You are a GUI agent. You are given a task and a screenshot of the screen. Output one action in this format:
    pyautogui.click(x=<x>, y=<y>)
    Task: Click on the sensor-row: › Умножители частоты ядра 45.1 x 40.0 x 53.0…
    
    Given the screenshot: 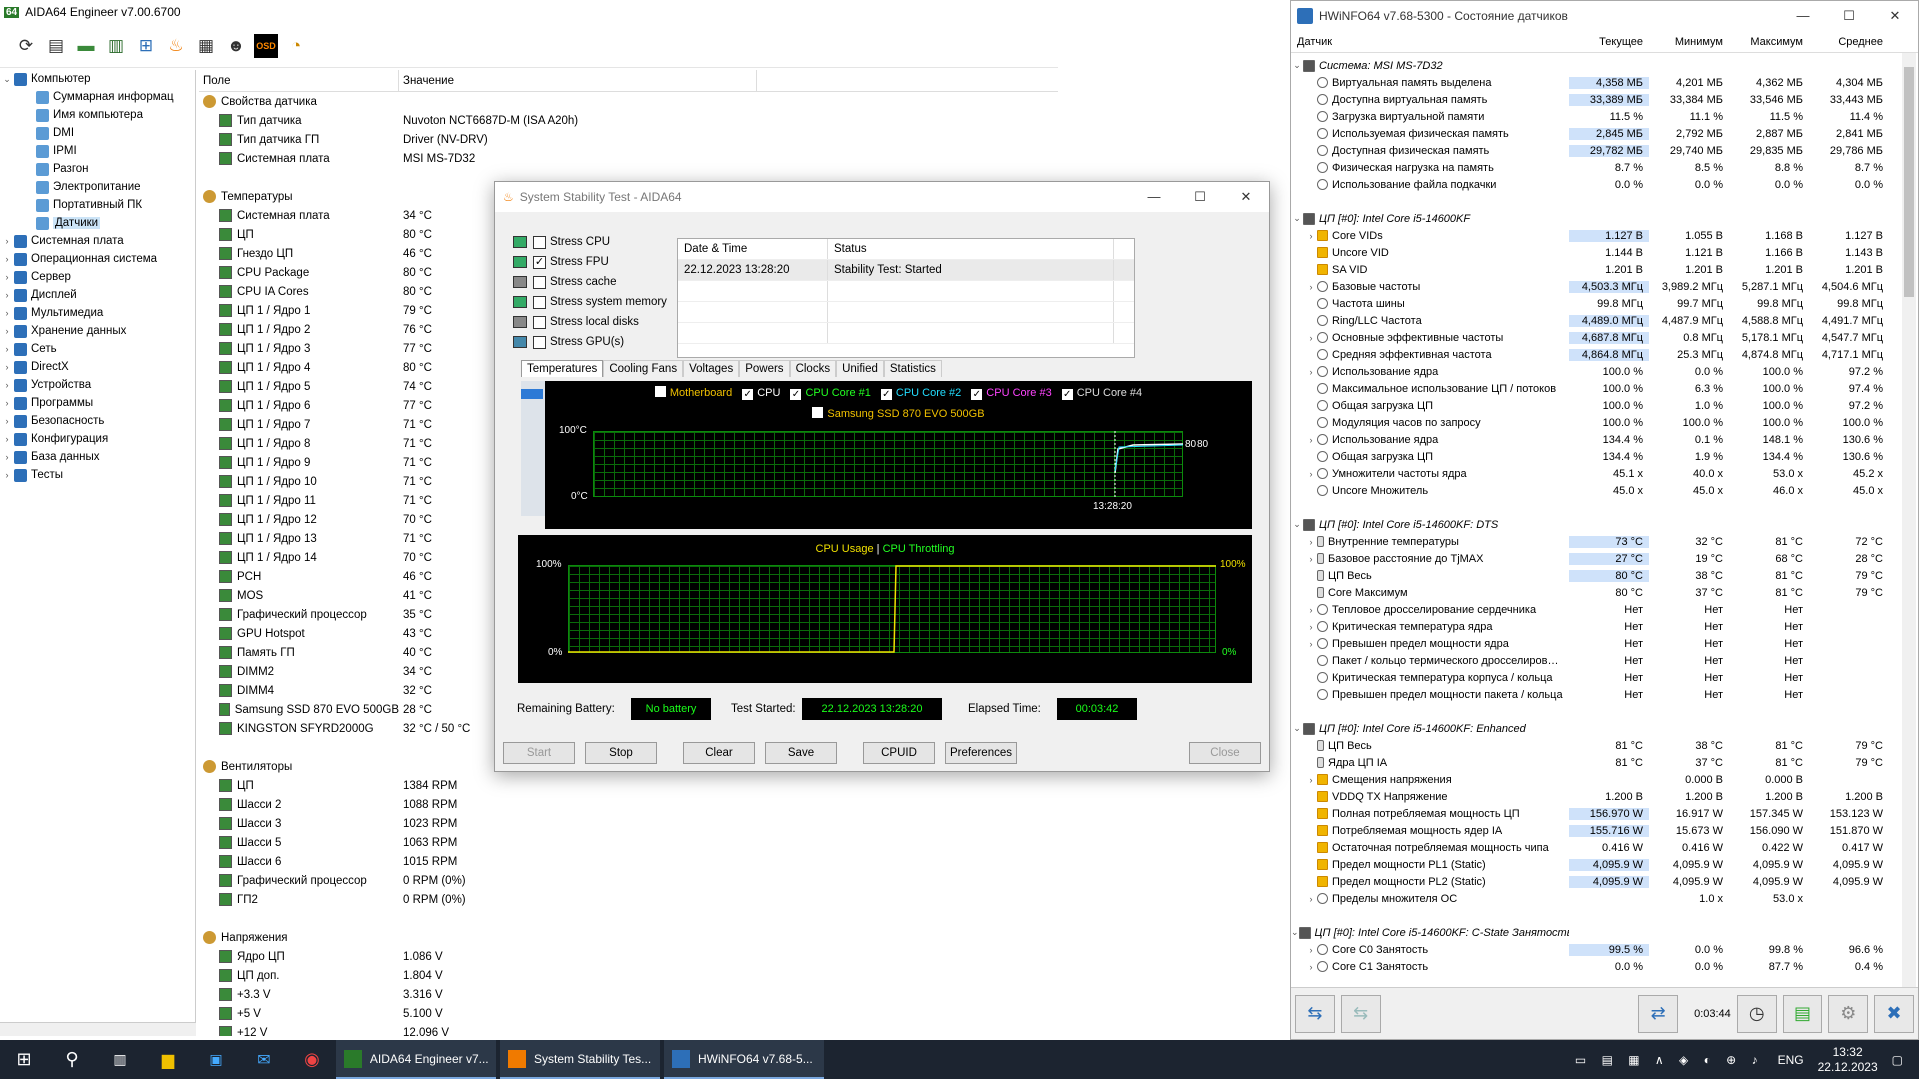 What is the action you would take?
    pyautogui.click(x=1604, y=473)
    